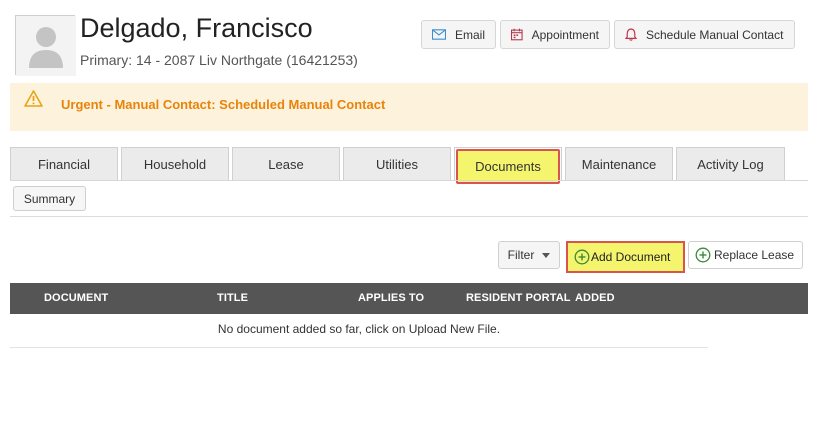 Image resolution: width=822 pixels, height=426 pixels. Describe the element at coordinates (359, 347) in the screenshot. I see `table-bottom-divider` at that location.